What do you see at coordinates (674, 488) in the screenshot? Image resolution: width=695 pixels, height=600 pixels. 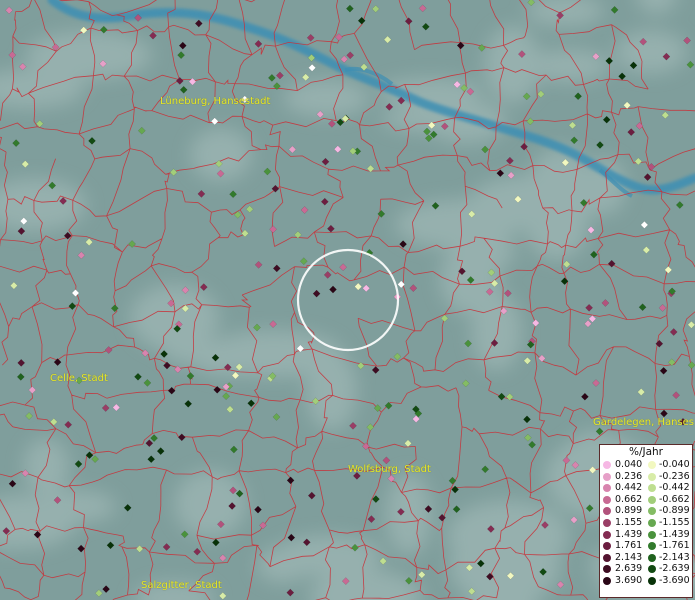 I see `legend-value-negative: -0.442` at bounding box center [674, 488].